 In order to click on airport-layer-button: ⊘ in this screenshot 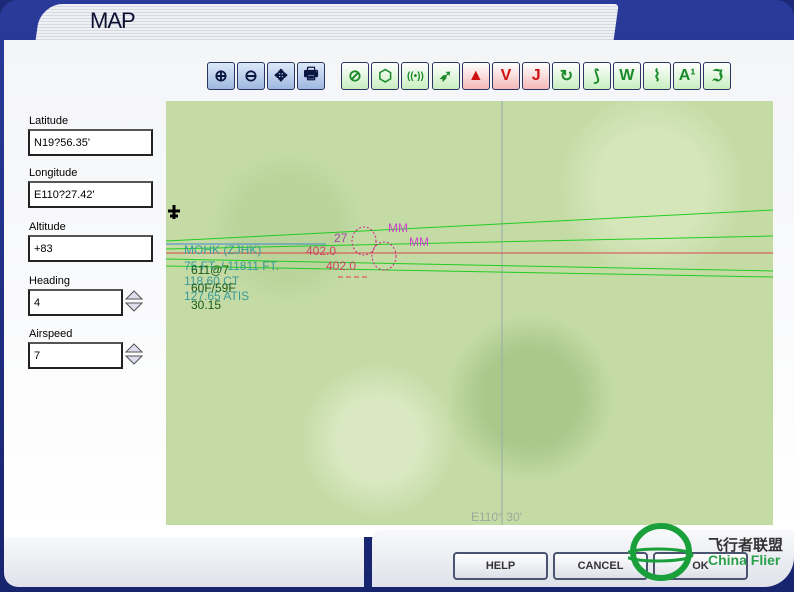, I will do `click(355, 76)`.